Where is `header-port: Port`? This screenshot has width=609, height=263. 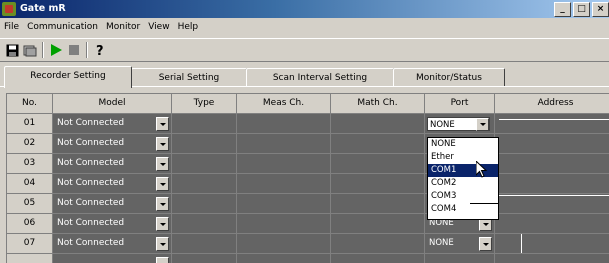 header-port: Port is located at coordinates (460, 104).